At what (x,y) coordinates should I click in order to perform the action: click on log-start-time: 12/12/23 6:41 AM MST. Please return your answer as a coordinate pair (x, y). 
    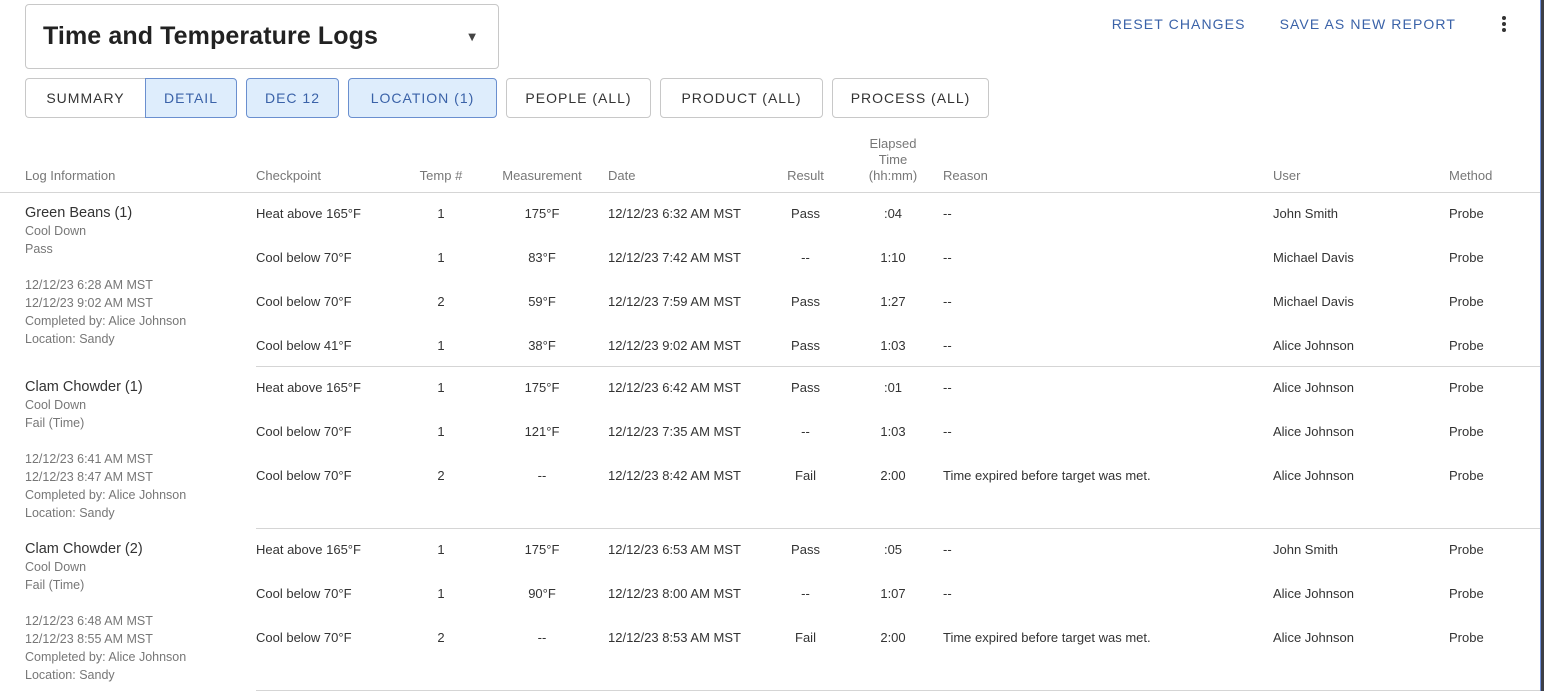
    Looking at the image, I should click on (89, 458).